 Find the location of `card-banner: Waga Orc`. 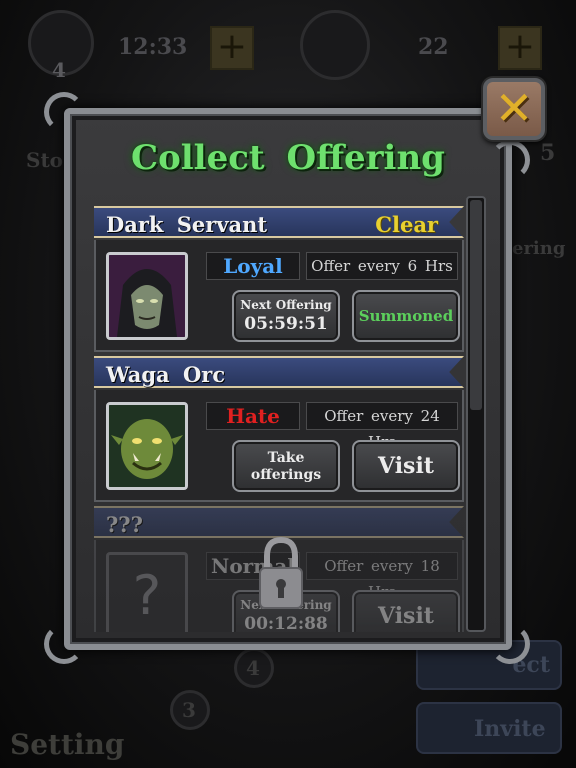

card-banner: Waga Orc is located at coordinates (279, 372).